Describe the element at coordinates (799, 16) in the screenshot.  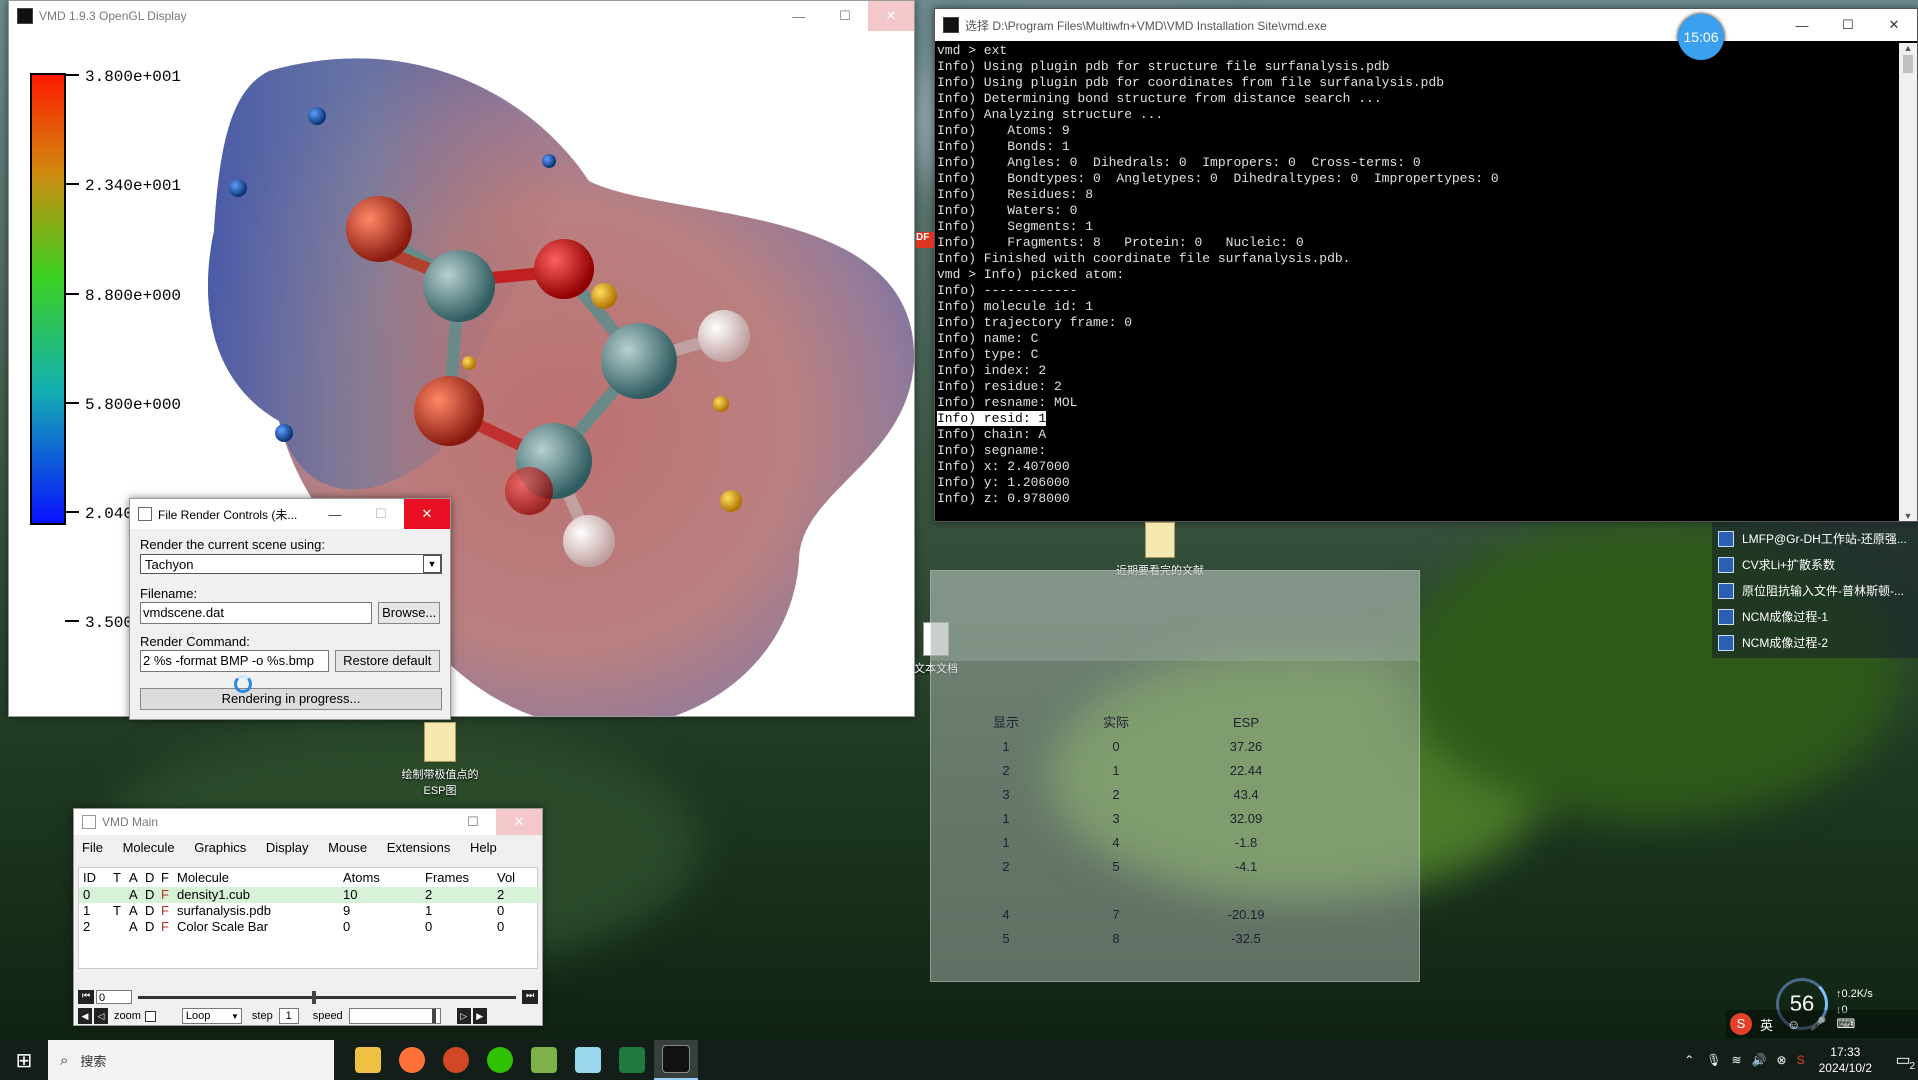
I see `minimize-button: —` at that location.